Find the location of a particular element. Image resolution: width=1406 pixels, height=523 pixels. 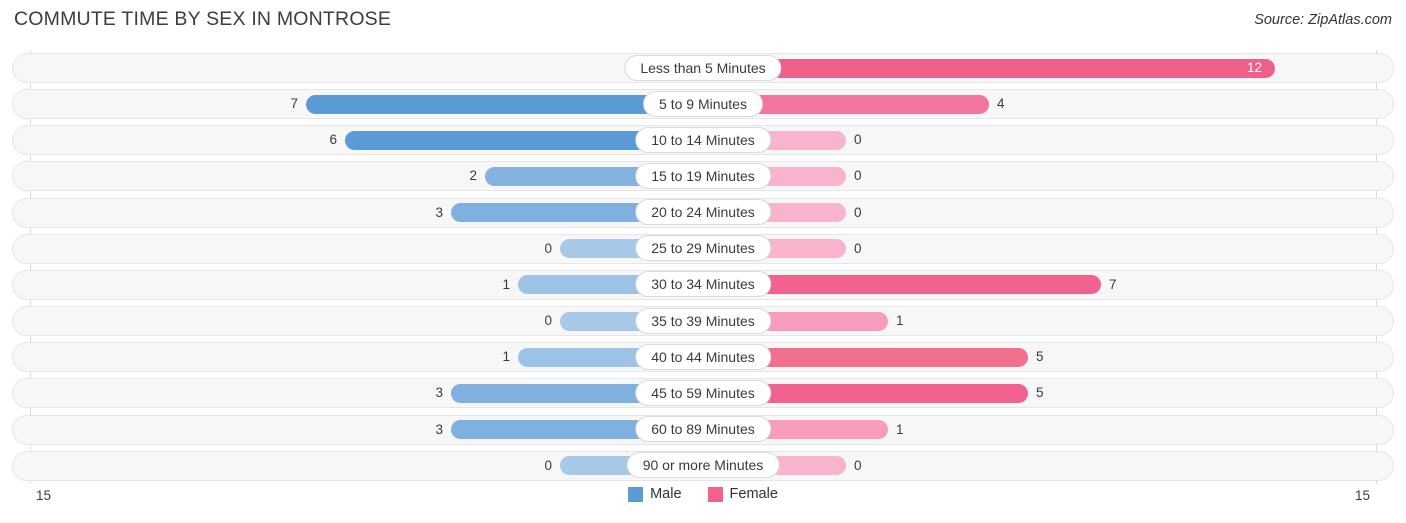

table-row: 2 0 15 to 19 Minutes is located at coordinates (703, 176).